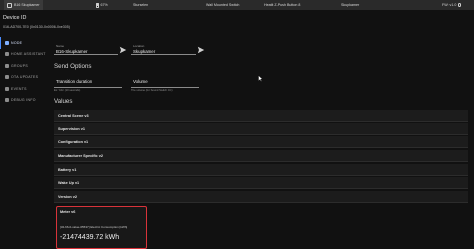 The height and width of the screenshot is (249, 474). I want to click on mouse-cursor-icon, so click(260, 78).